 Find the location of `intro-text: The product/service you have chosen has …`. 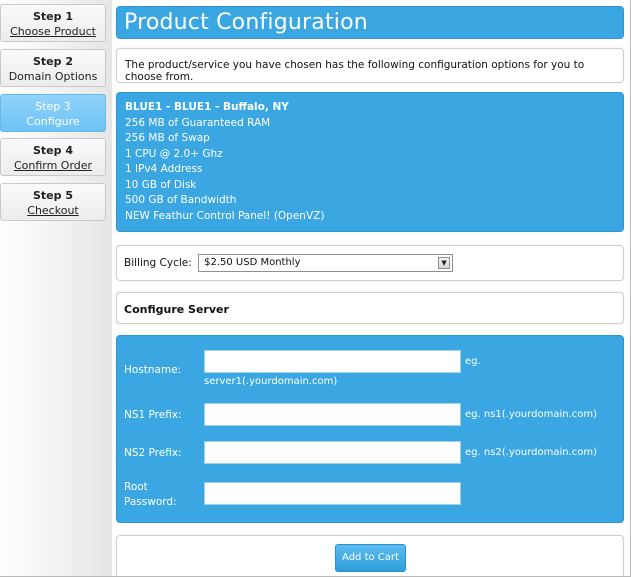

intro-text: The product/service you have chosen has … is located at coordinates (355, 71).